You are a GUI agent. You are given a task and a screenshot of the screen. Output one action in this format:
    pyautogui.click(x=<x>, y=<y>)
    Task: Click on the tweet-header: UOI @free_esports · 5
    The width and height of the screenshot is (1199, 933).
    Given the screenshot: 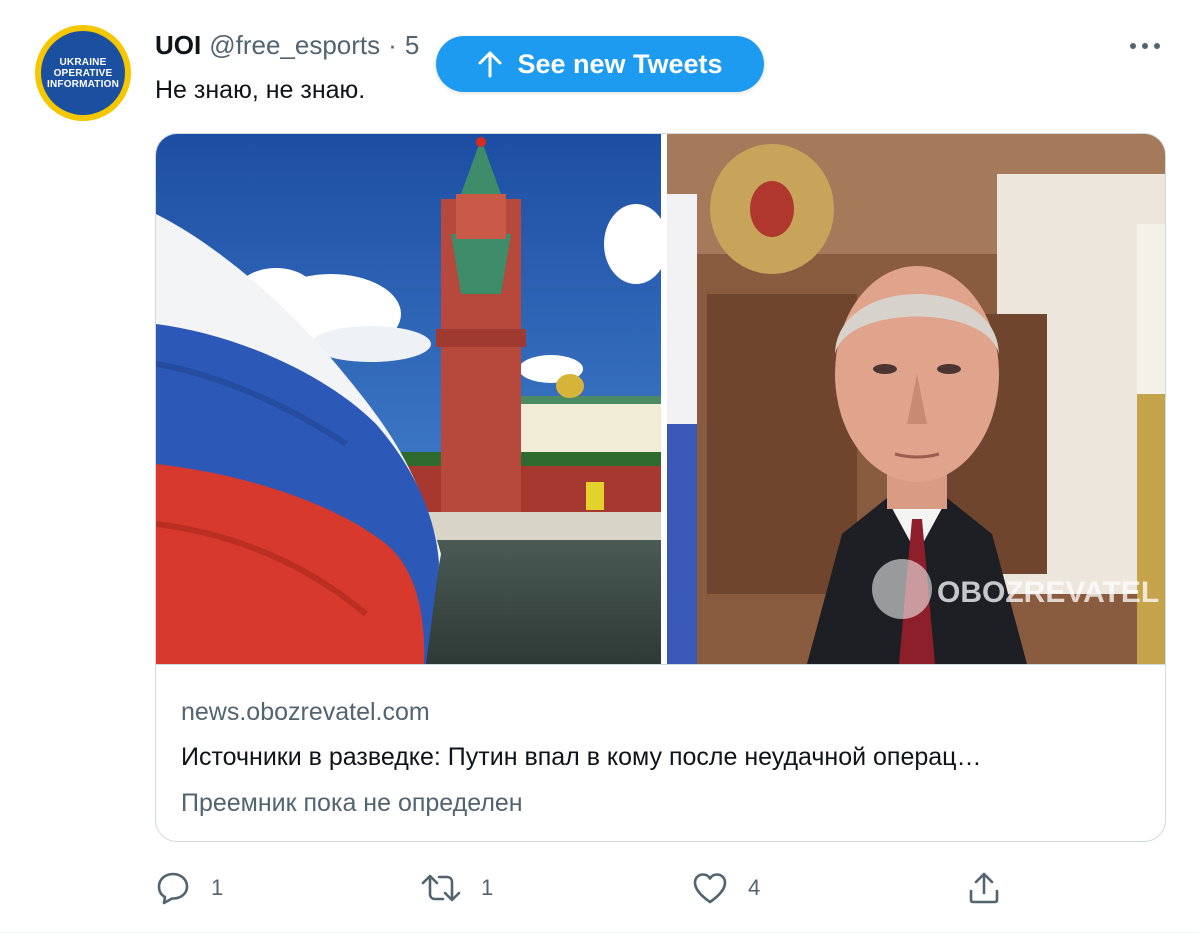 What is the action you would take?
    pyautogui.click(x=287, y=46)
    